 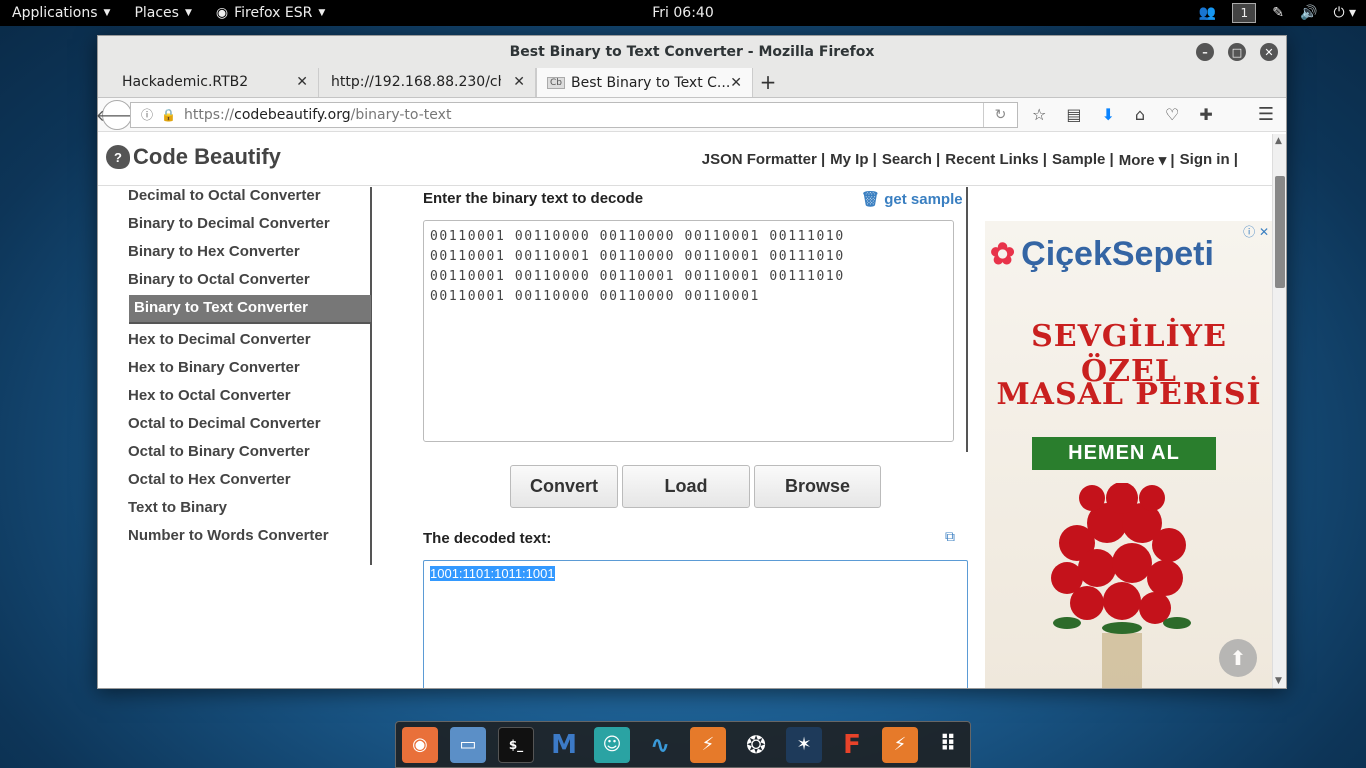 What do you see at coordinates (686, 486) in the screenshot?
I see `load-button: Load` at bounding box center [686, 486].